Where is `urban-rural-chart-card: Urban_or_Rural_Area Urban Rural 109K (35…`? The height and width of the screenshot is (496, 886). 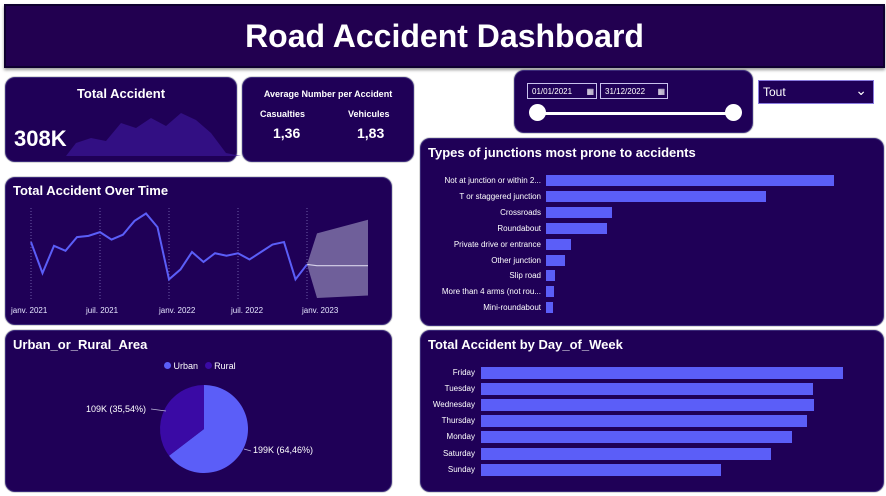 urban-rural-chart-card: Urban_or_Rural_Area Urban Rural 109K (35… is located at coordinates (198, 411).